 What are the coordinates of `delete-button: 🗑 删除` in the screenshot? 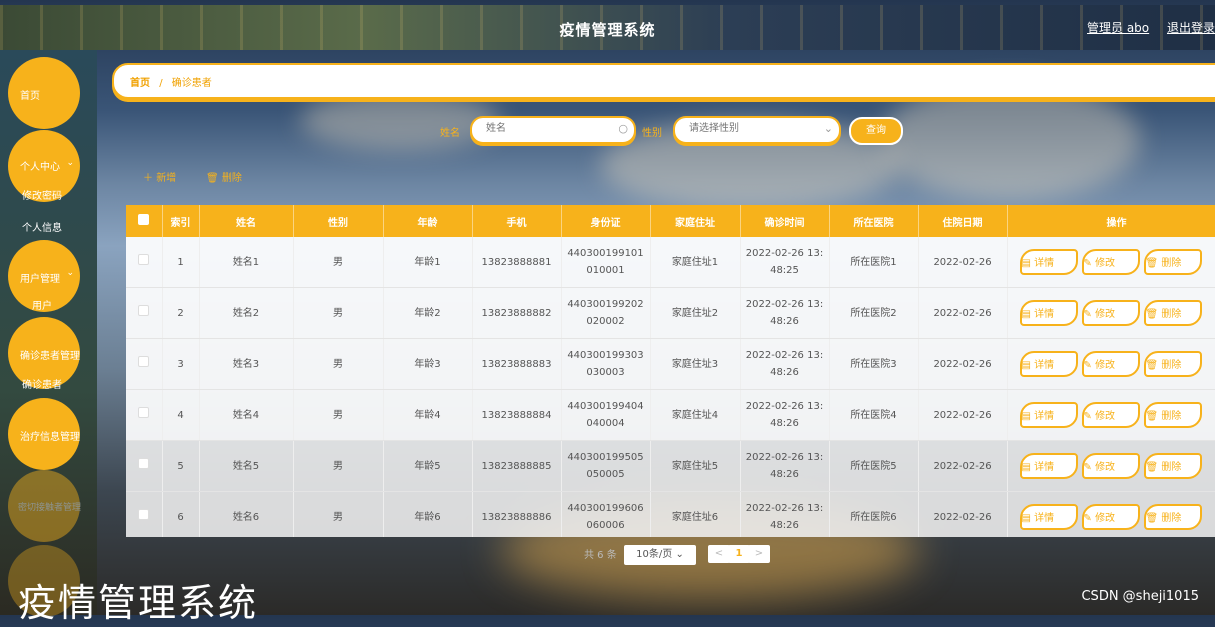 It's located at (224, 176).